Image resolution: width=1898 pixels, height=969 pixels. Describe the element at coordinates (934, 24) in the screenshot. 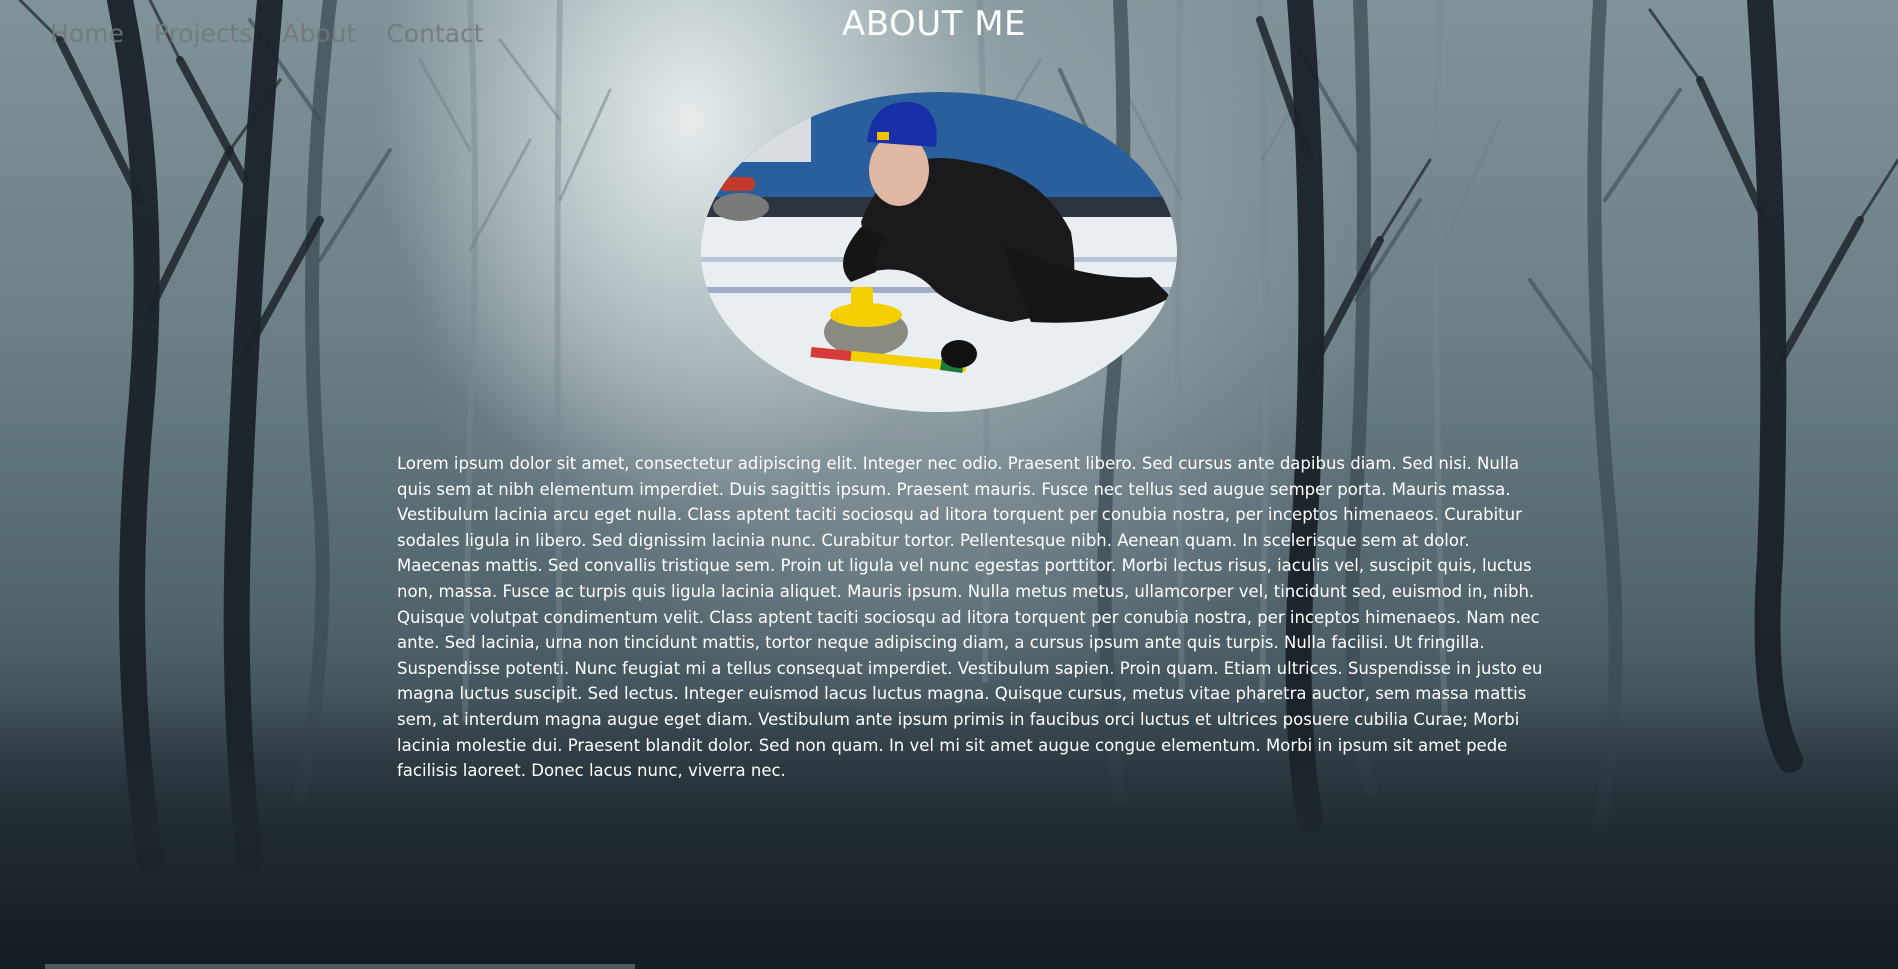

I see `page-title-text: ABOUT ME` at that location.